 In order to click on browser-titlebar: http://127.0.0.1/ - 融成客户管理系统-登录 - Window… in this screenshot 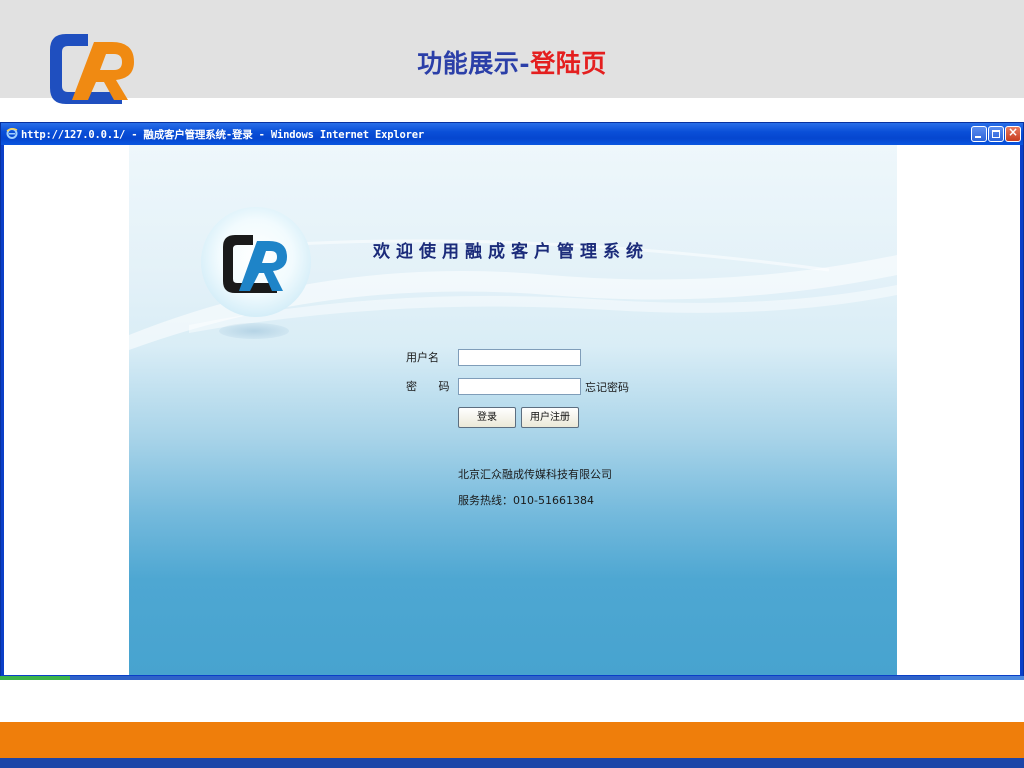, I will do `click(512, 134)`.